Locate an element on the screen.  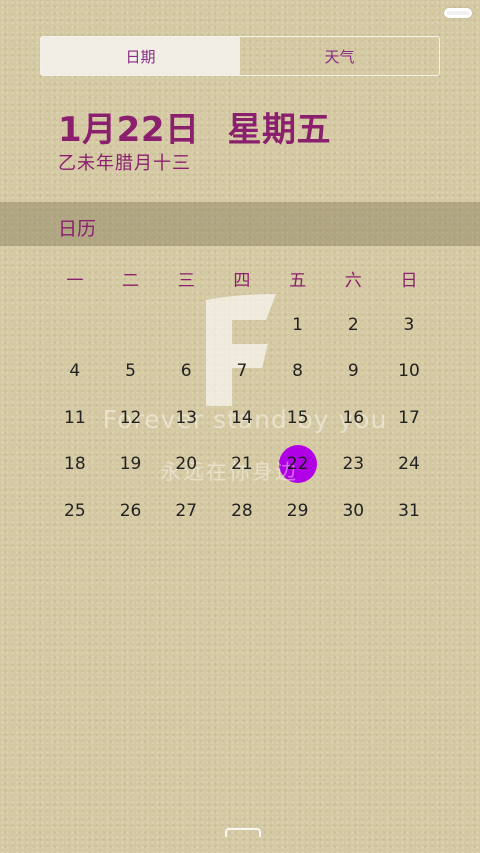
weekday-label: 日 is located at coordinates (409, 280).